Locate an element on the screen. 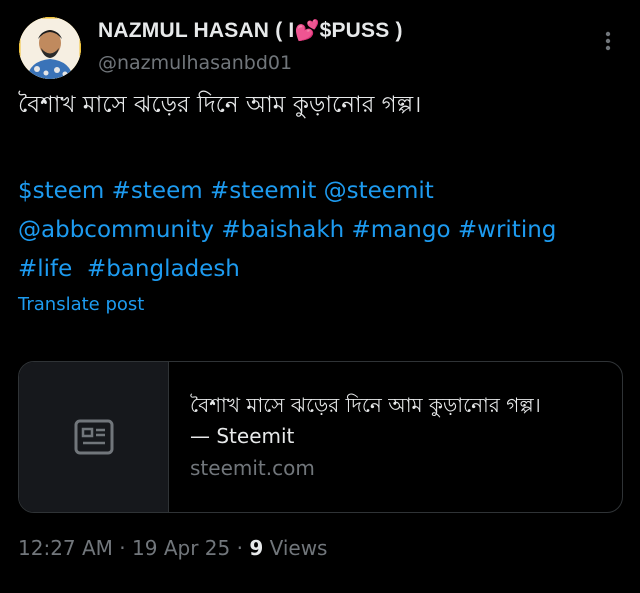 Image resolution: width=640 pixels, height=593 pixels. post-text: বৈশাখ মাসে ঝড়ের দিনে আম কুড়ানোর গল্প। is located at coordinates (323, 105).